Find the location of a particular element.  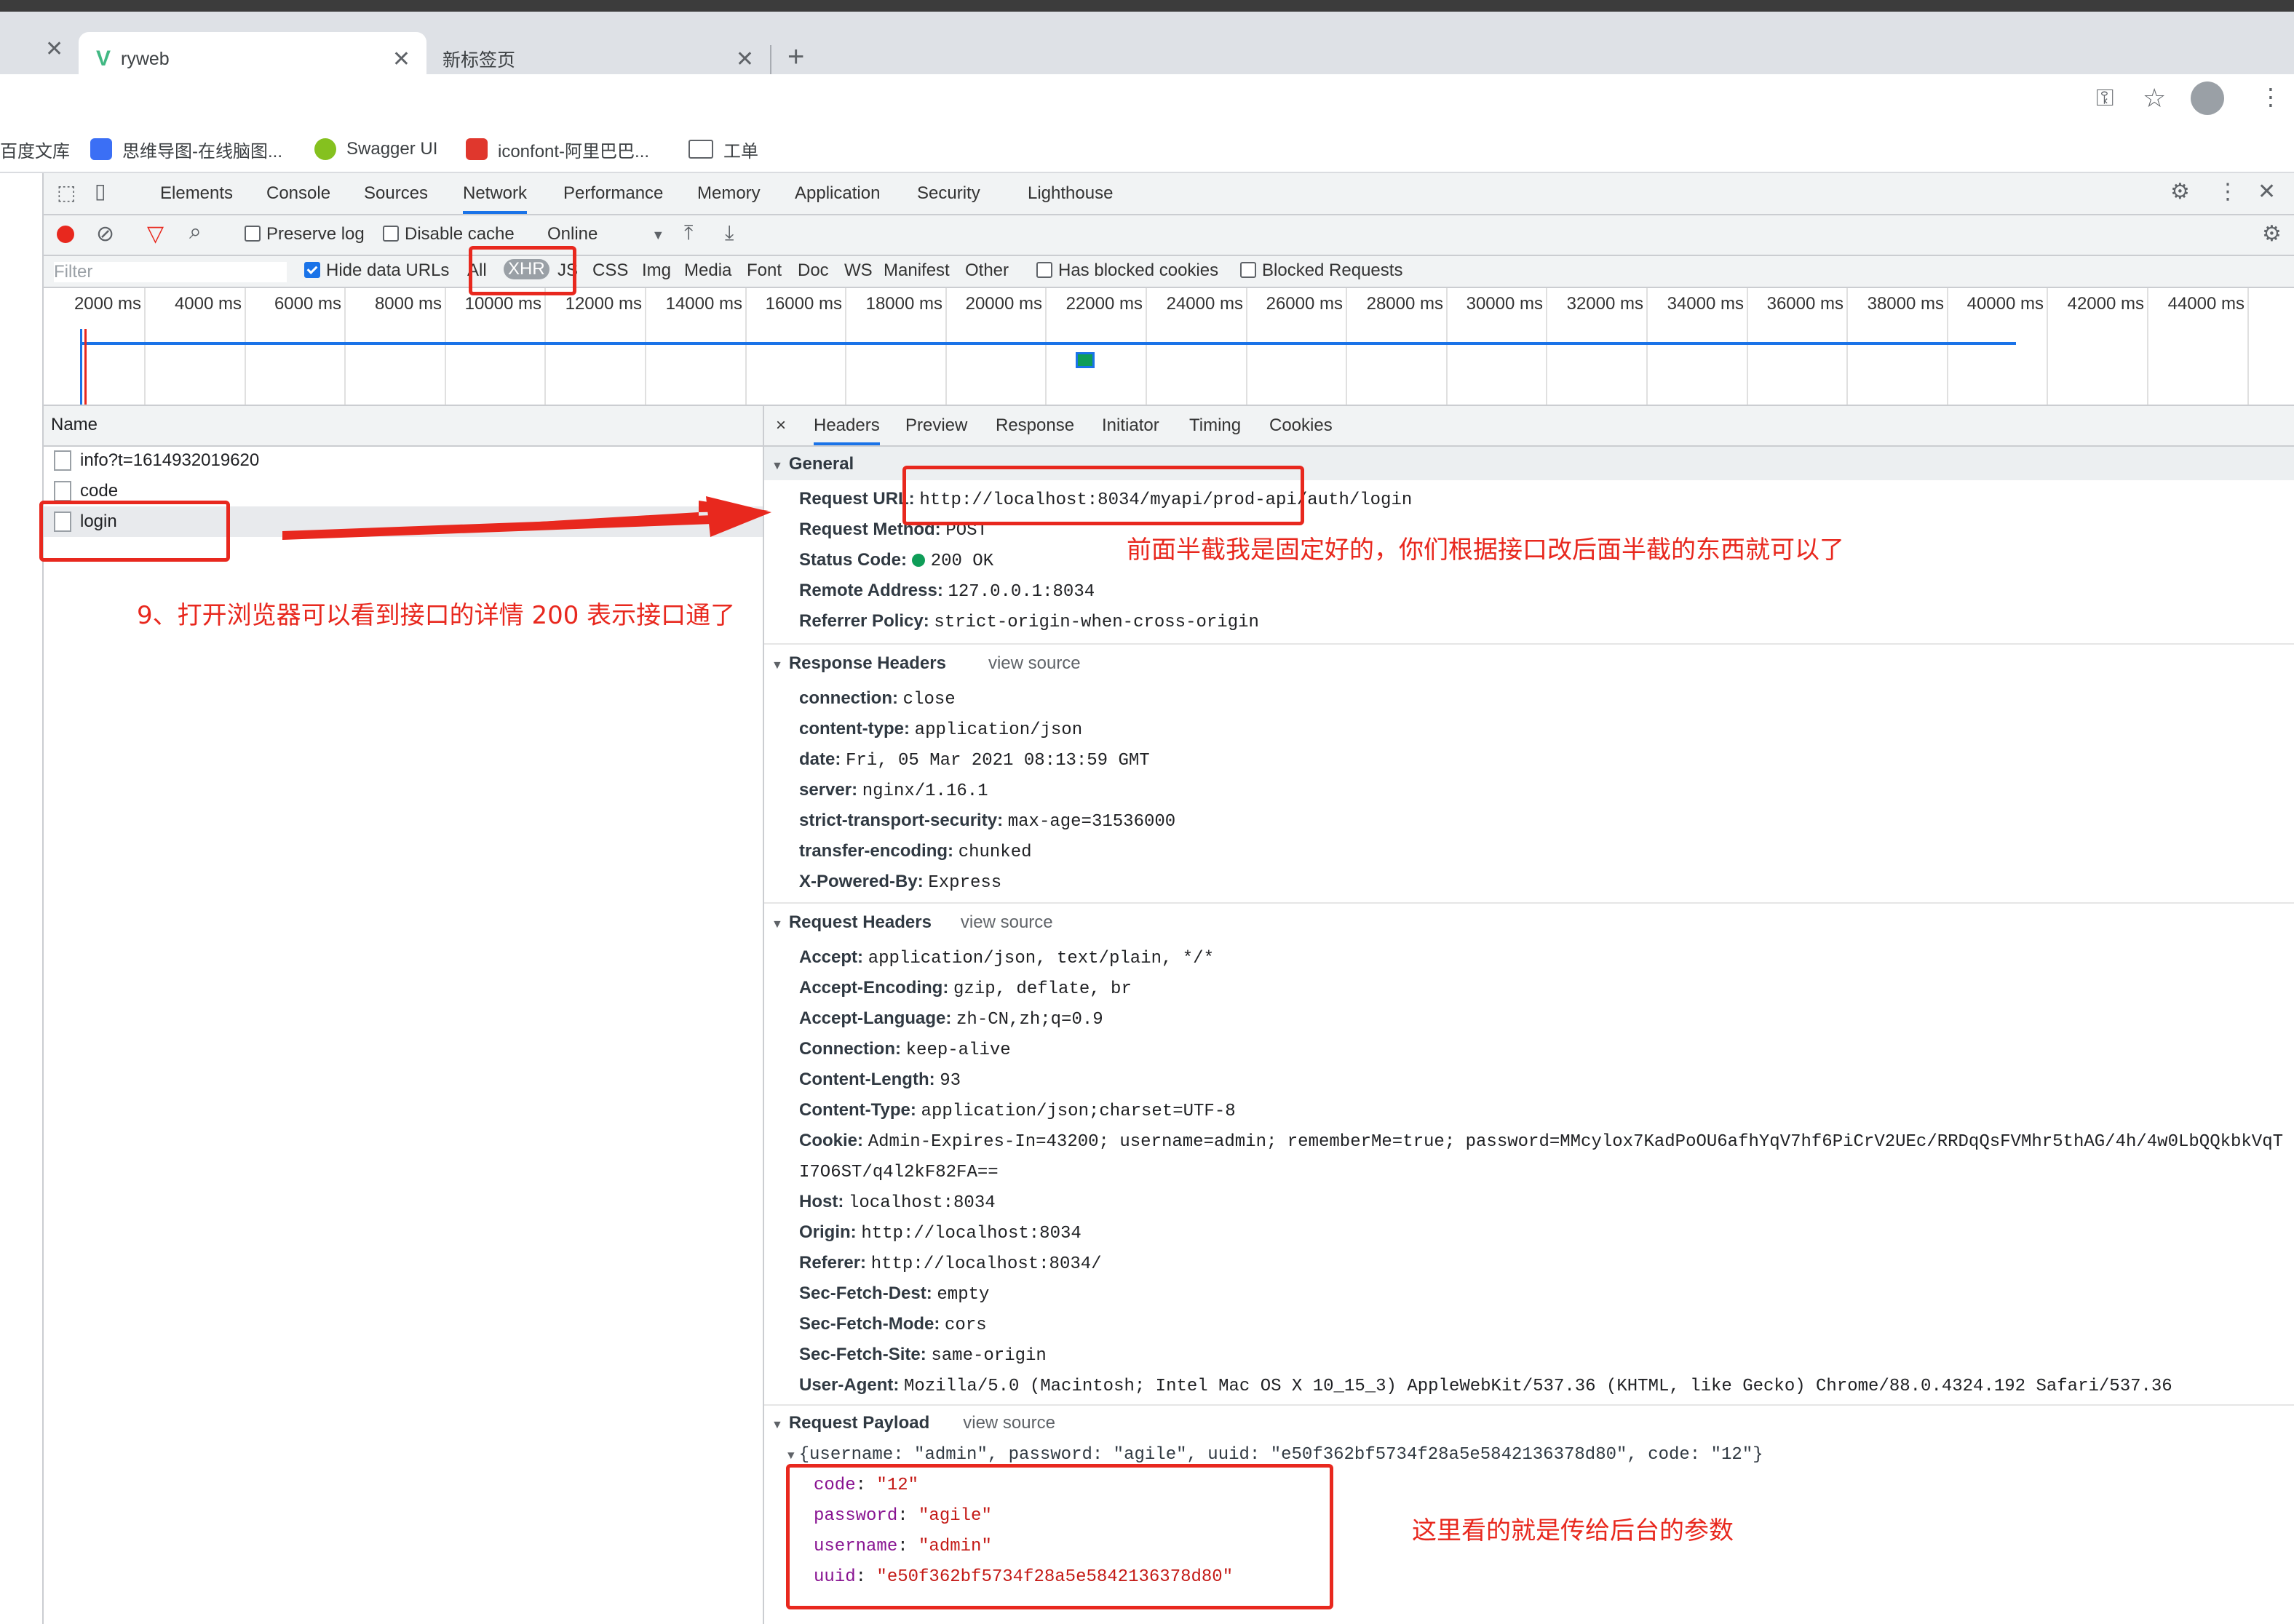

menu-dots-icon: ⋮ is located at coordinates (2270, 97).